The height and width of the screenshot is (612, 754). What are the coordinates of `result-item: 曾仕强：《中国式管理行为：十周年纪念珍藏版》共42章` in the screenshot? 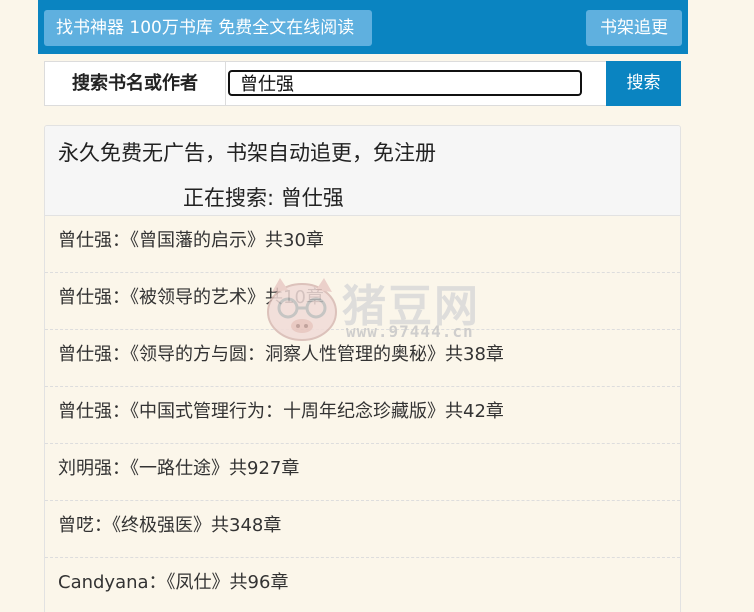 It's located at (362, 415).